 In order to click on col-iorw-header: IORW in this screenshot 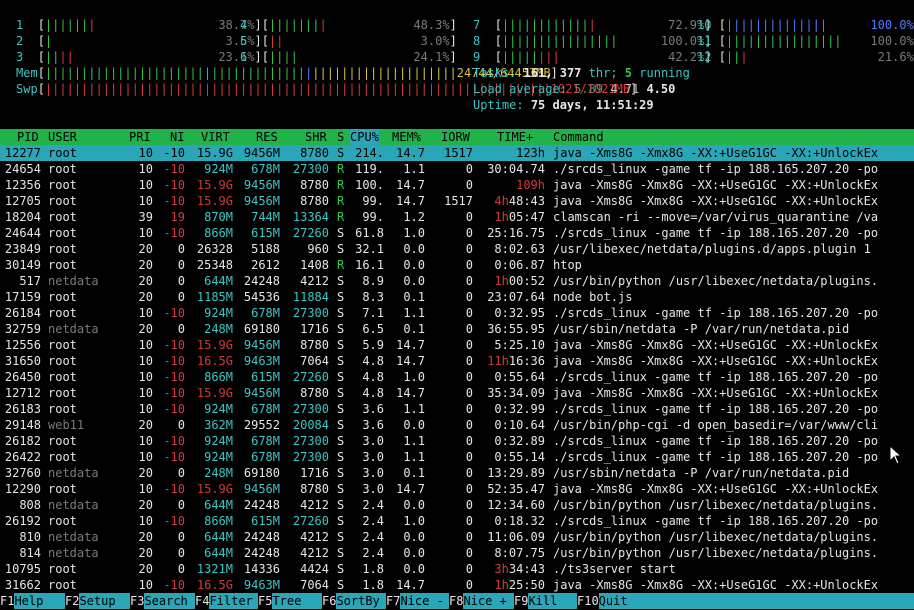, I will do `click(455, 137)`.